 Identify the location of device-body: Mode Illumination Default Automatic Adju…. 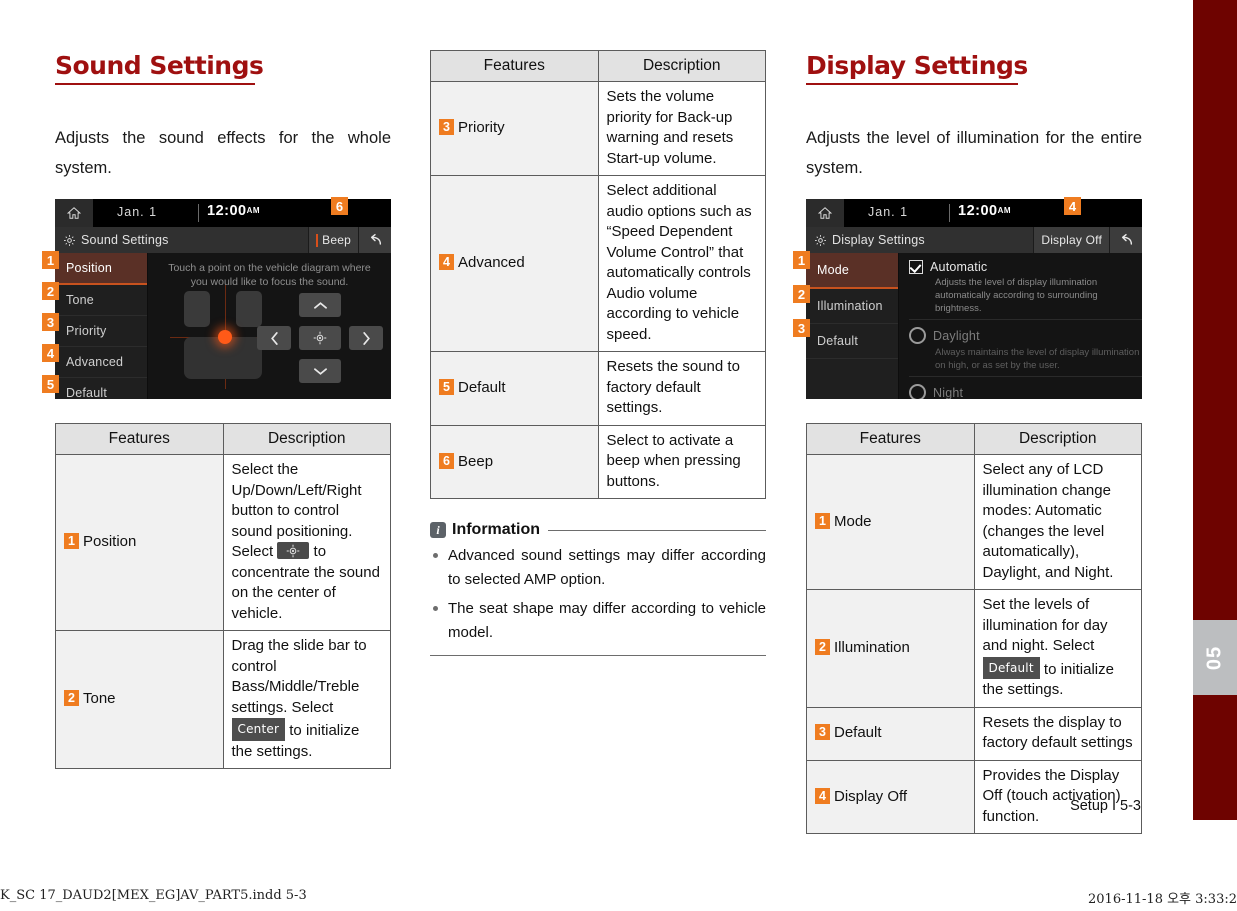
(974, 326).